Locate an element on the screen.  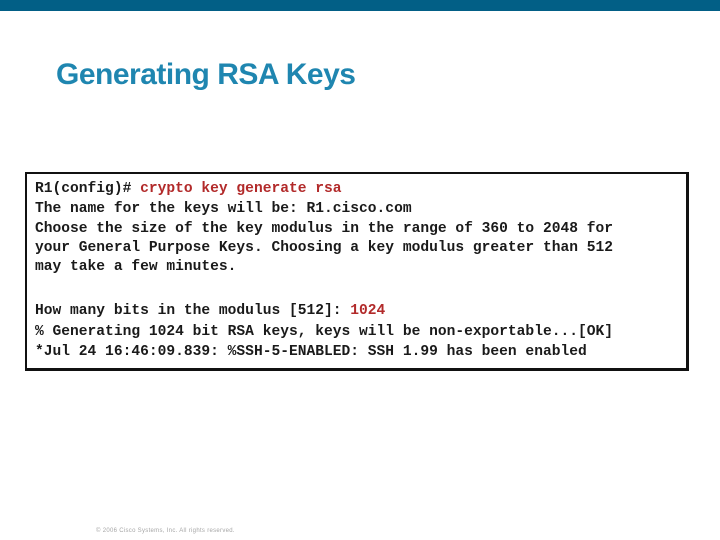
cli-prompt: How many bits in the modulus [512]: is located at coordinates (193, 311).